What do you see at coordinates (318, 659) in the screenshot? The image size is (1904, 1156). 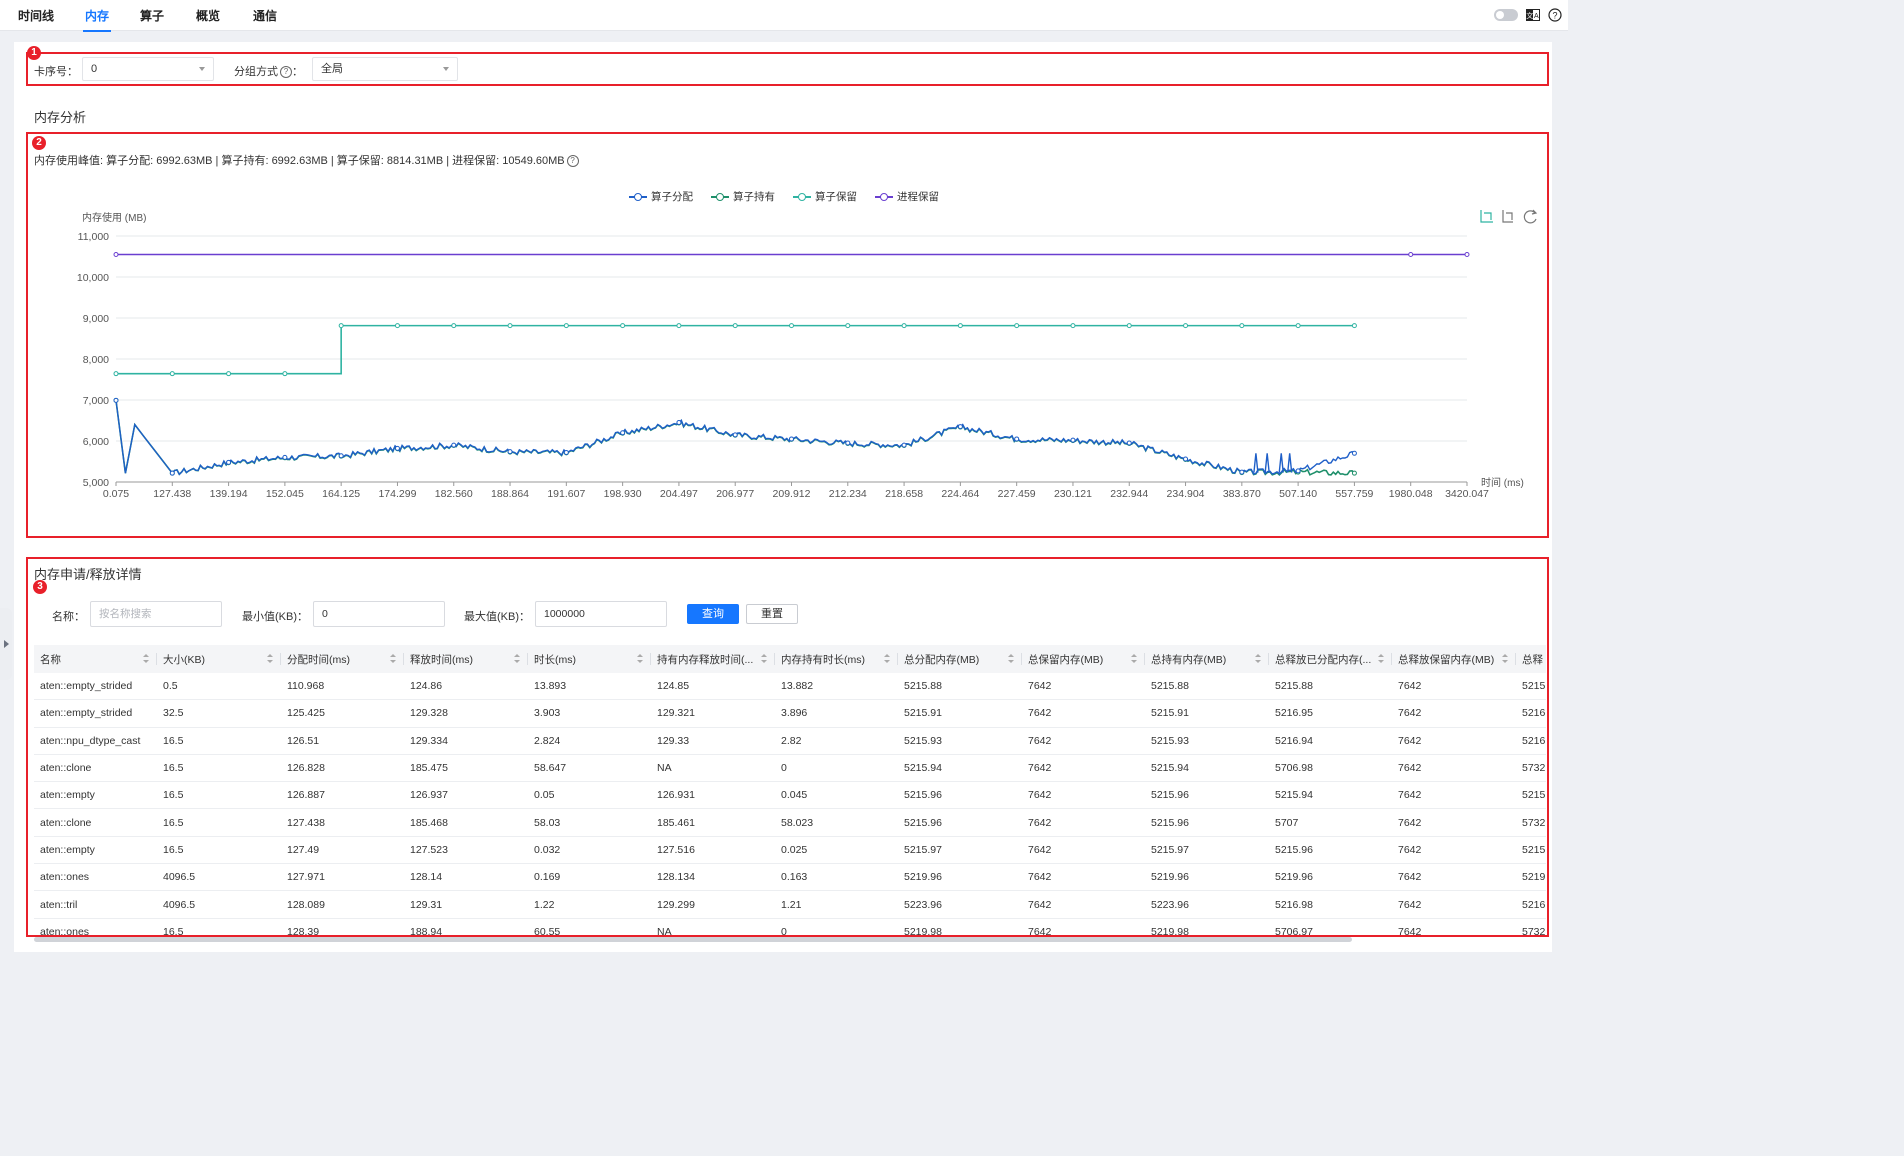 I see `column-header-label: 分配时间(ms)` at bounding box center [318, 659].